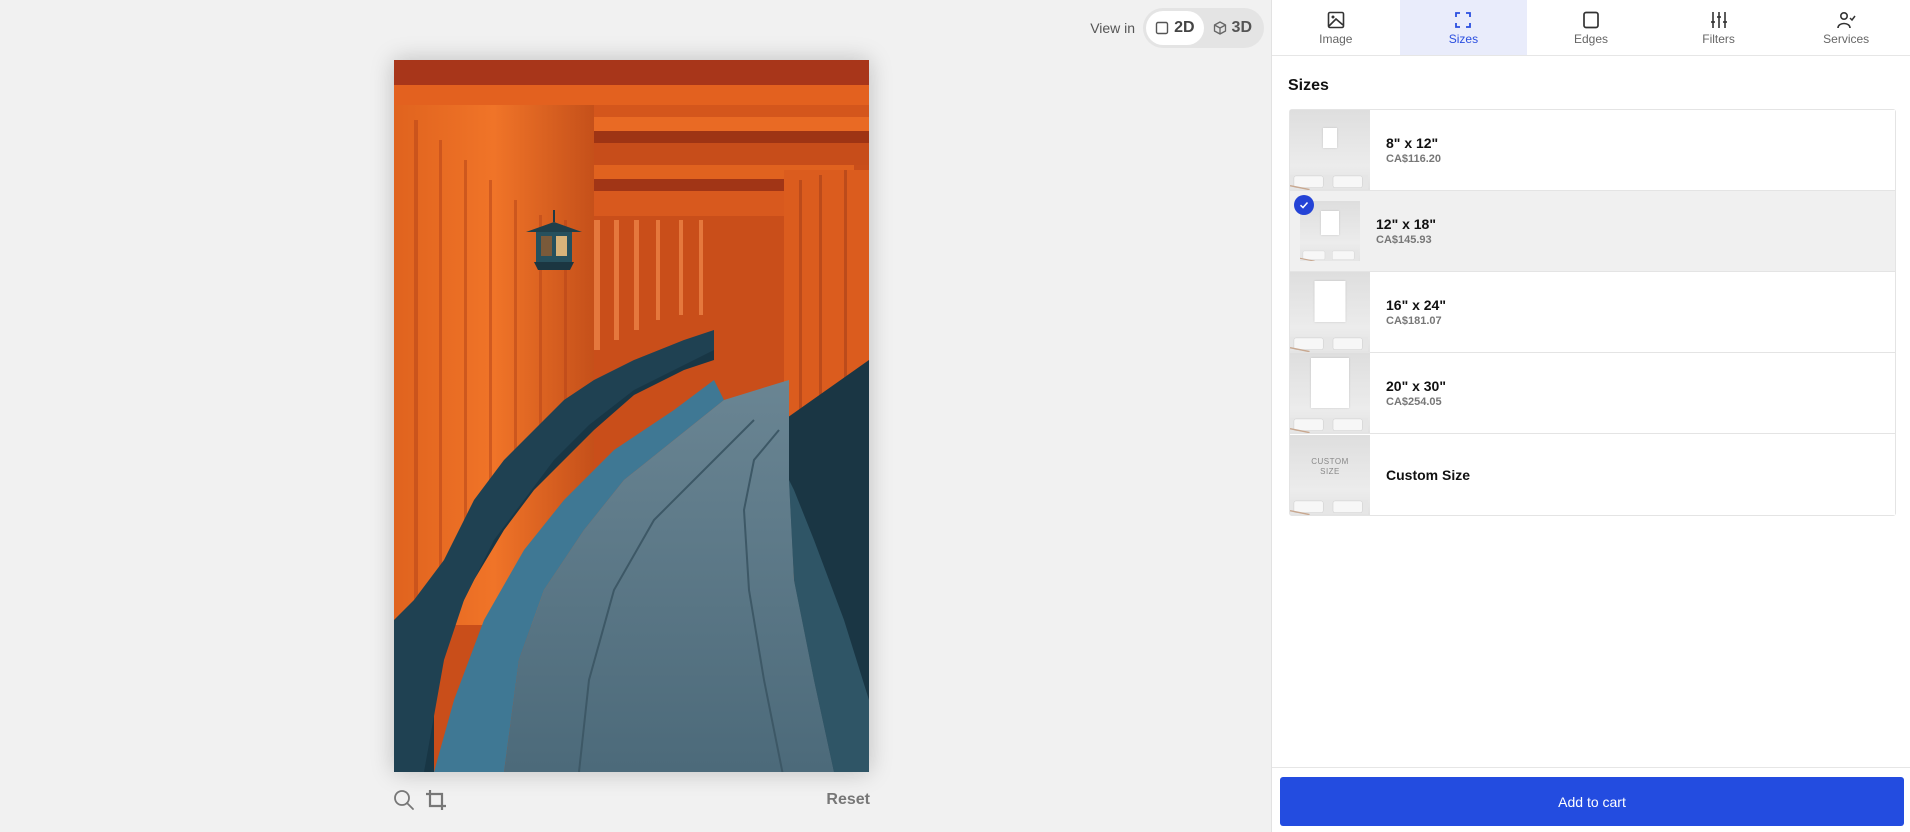  I want to click on view-3d-button: 3D, so click(1232, 28).